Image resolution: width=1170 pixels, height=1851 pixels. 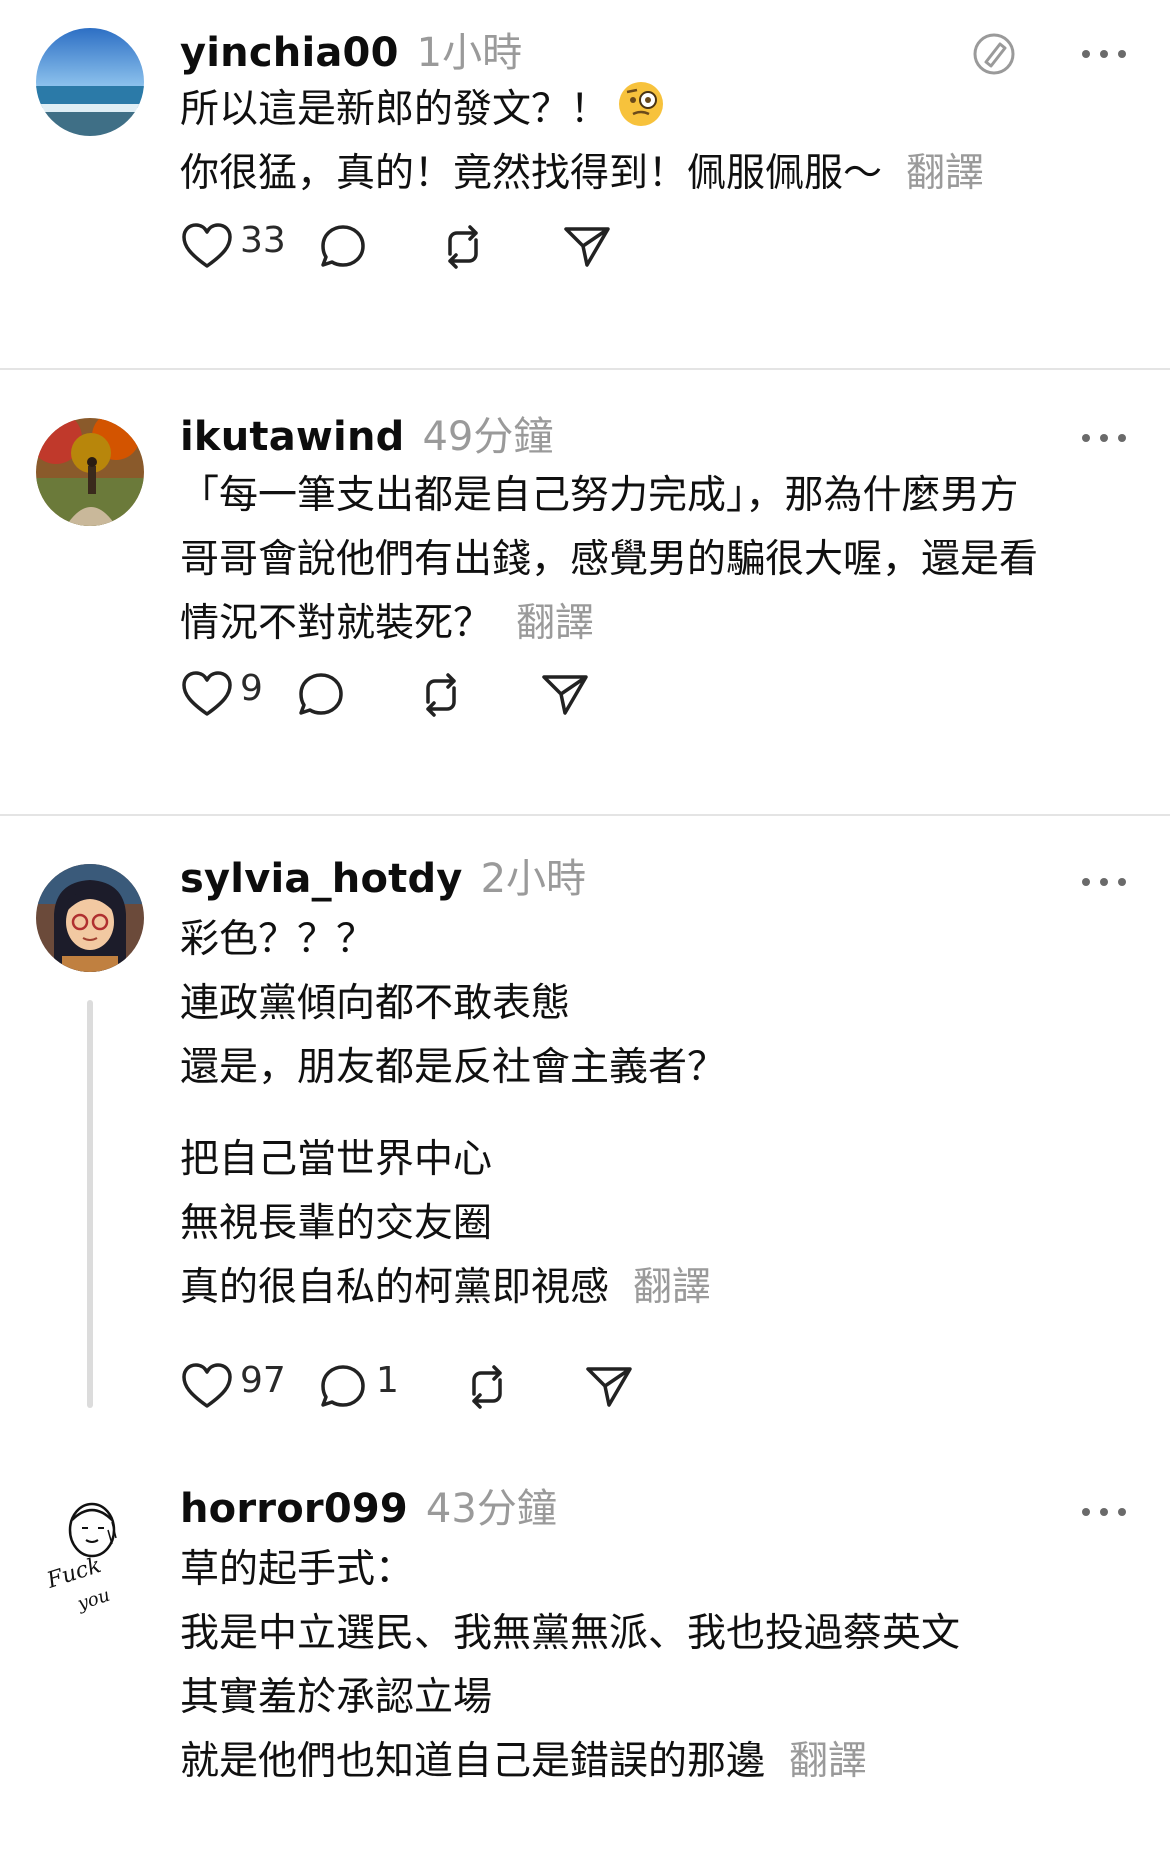 I want to click on like-button: 97, so click(x=233, y=1387).